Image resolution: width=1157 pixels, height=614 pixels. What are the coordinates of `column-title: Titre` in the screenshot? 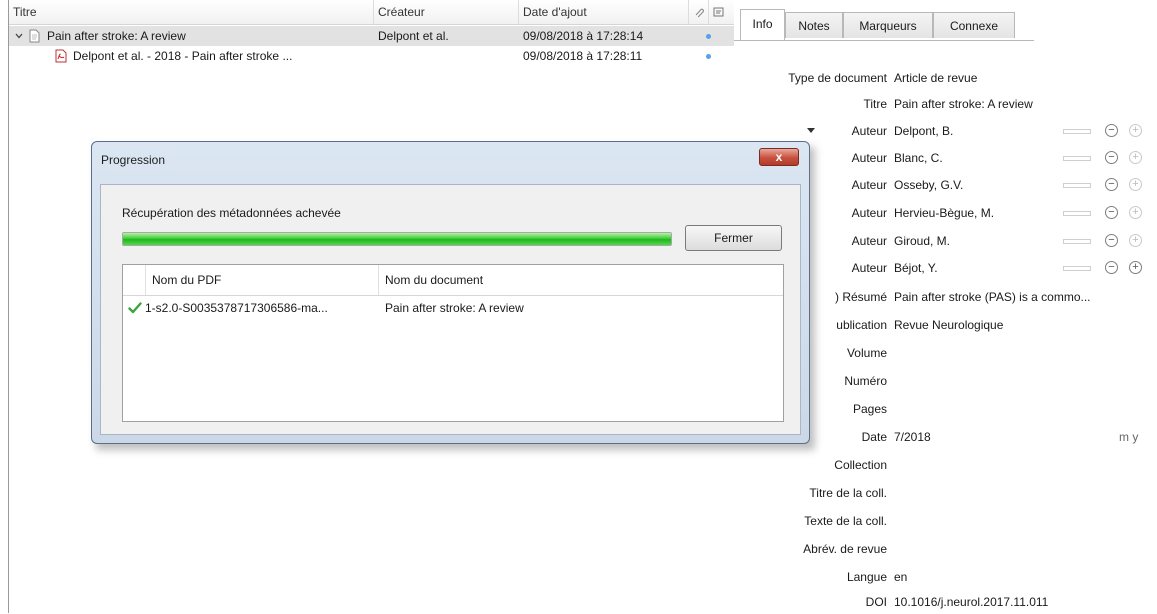 It's located at (191, 12).